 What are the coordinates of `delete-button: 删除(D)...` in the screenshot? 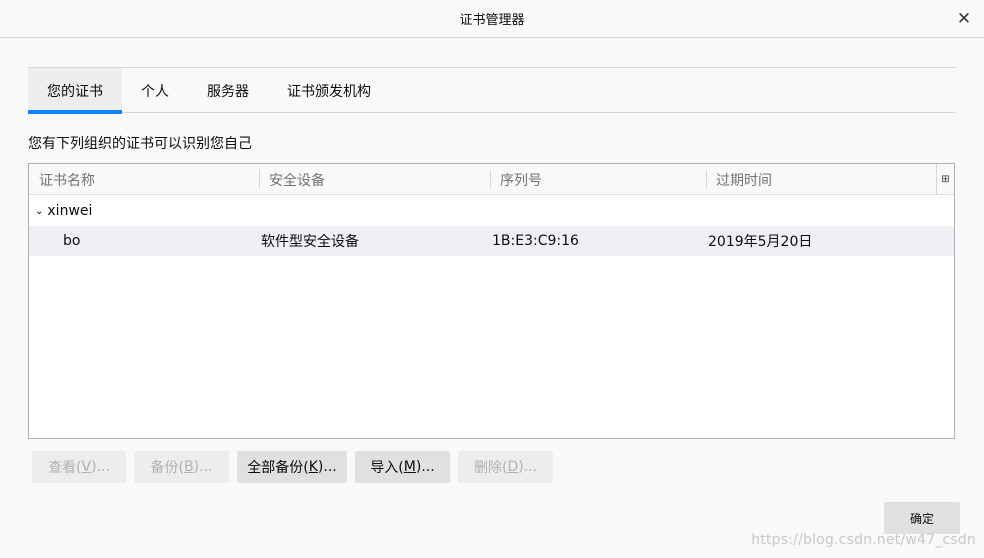 It's located at (505, 467).